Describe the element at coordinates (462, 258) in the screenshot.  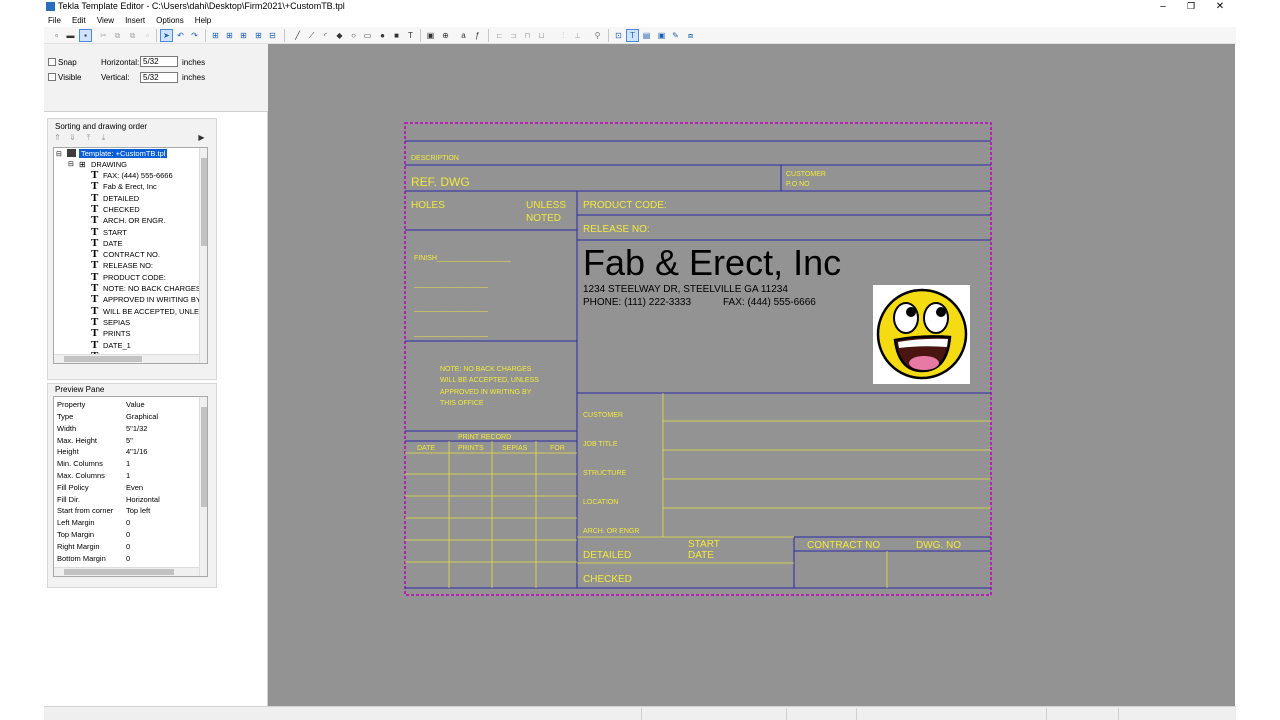
I see `finish-label: FINISH___________________` at that location.